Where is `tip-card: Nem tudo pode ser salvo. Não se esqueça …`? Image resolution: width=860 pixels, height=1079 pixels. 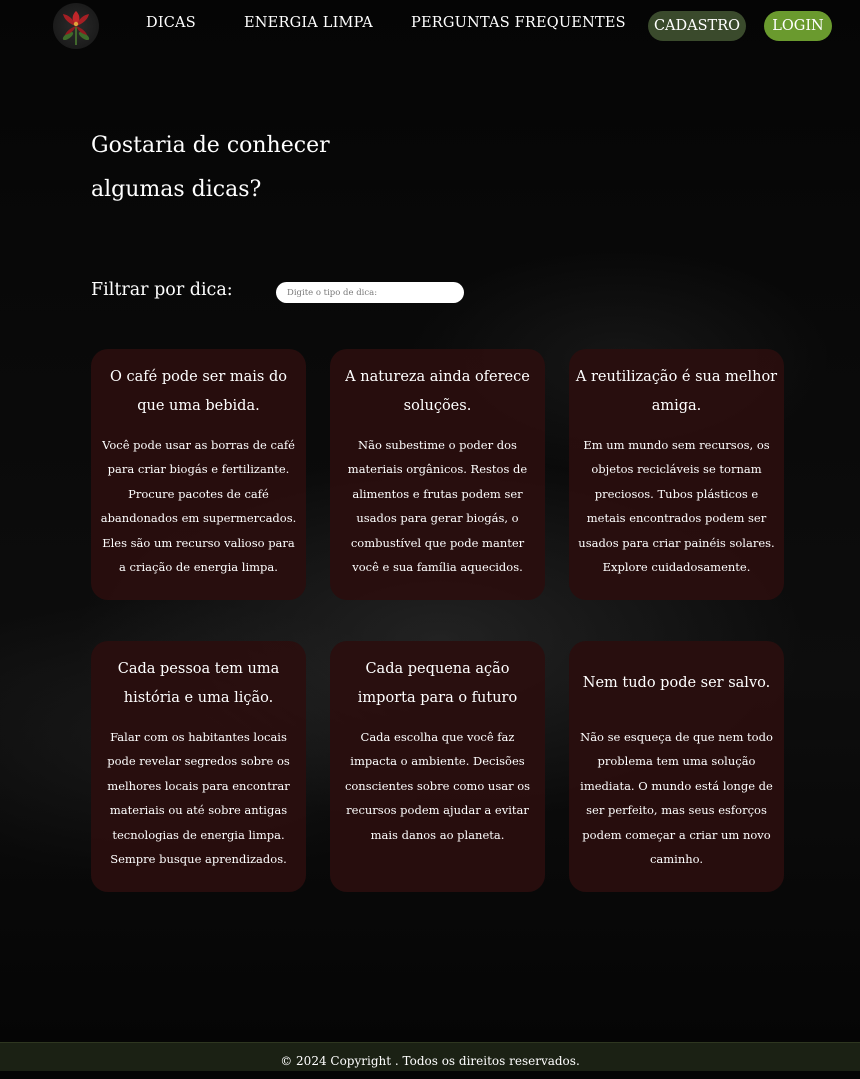
tip-card: Nem tudo pode ser salvo. Não se esqueça … is located at coordinates (676, 766).